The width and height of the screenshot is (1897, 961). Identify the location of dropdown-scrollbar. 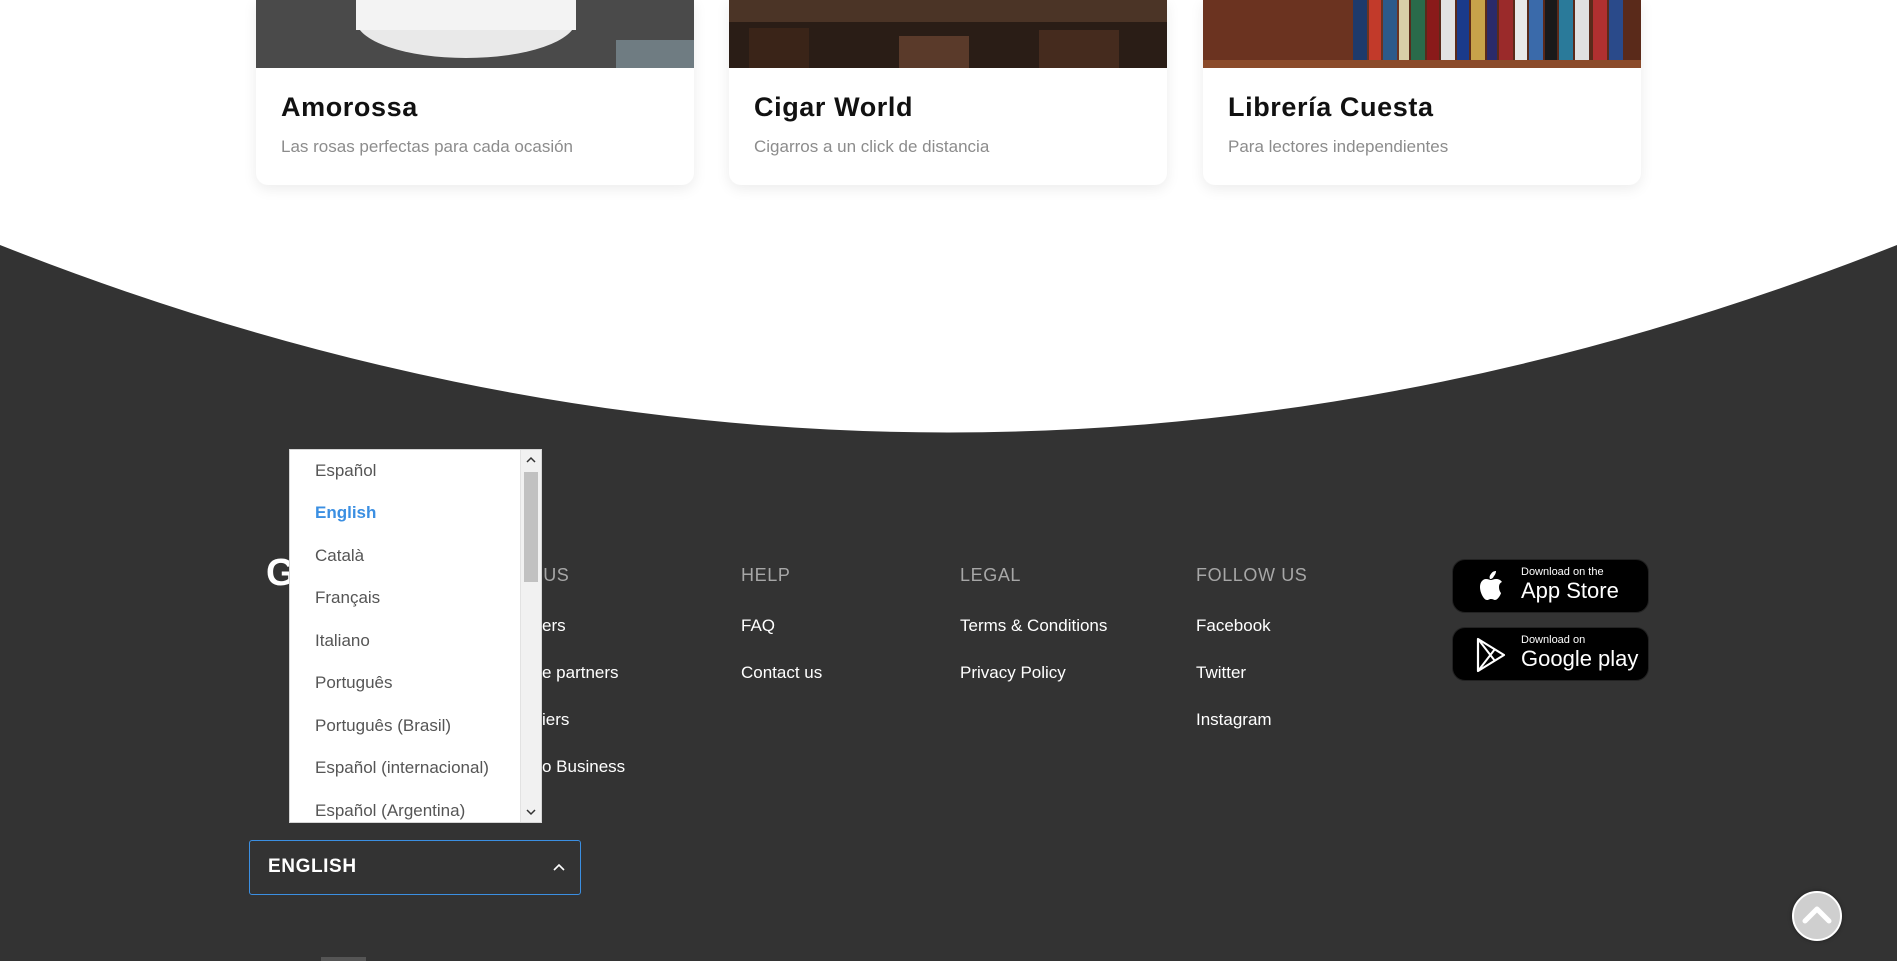
(530, 636).